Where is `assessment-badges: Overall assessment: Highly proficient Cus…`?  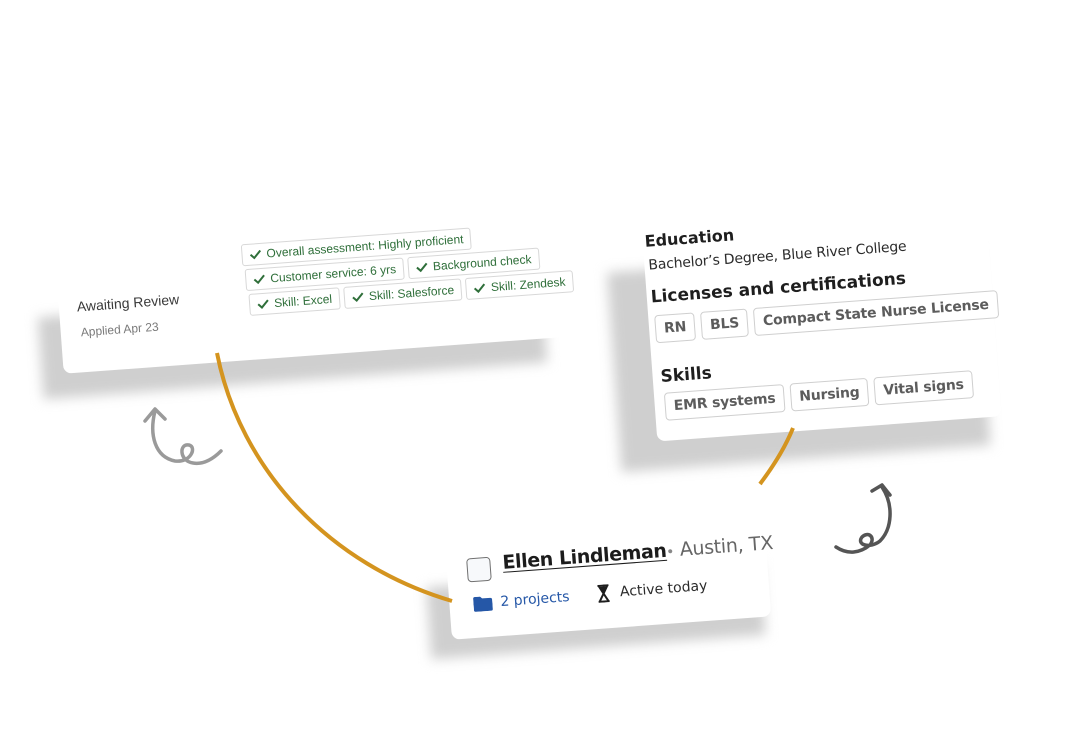
assessment-badges: Overall assessment: Highly proficient Cus… is located at coordinates (413, 270).